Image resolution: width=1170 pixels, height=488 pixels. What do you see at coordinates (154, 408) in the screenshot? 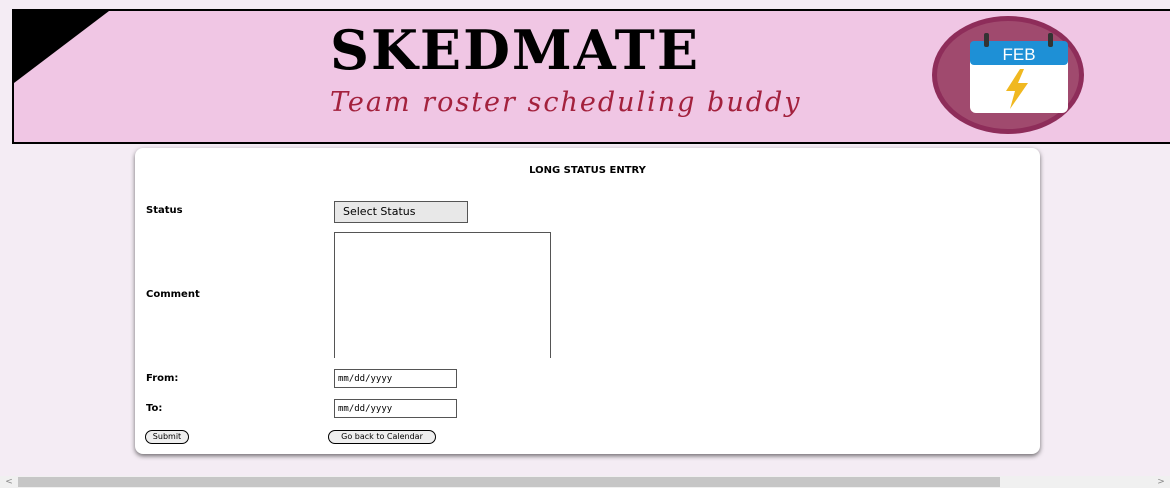
I see `to-label: To:` at bounding box center [154, 408].